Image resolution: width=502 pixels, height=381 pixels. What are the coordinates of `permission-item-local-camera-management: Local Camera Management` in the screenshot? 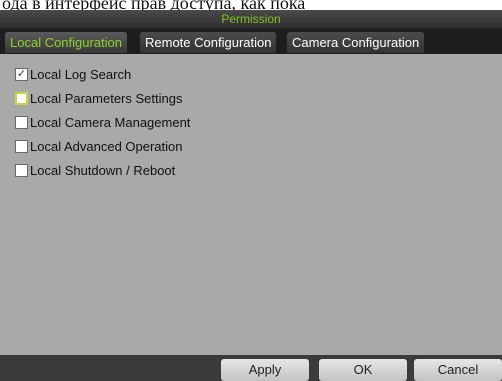 It's located at (102, 122).